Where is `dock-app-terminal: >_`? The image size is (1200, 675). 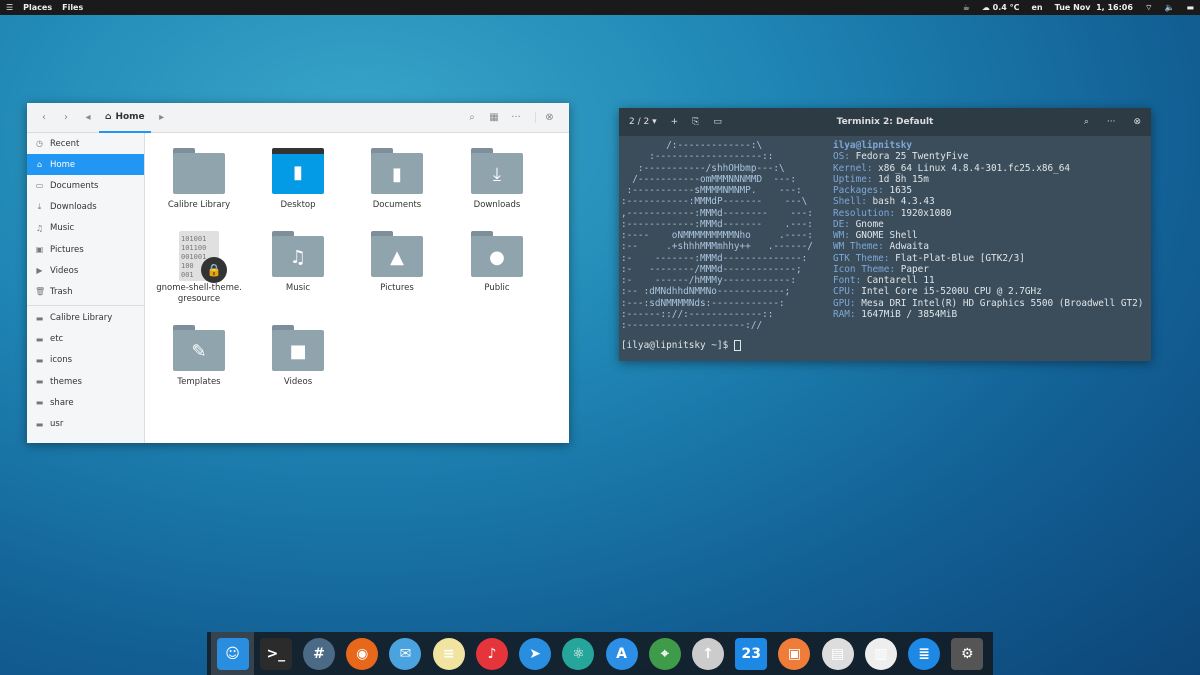 dock-app-terminal: >_ is located at coordinates (275, 653).